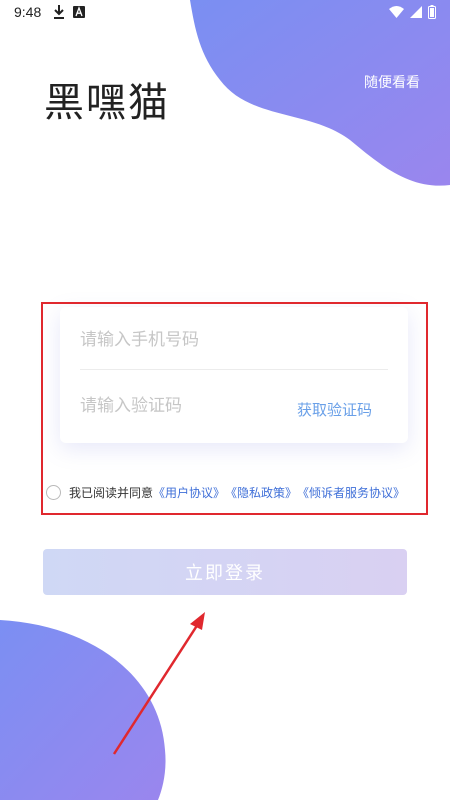 This screenshot has height=800, width=450. I want to click on agreement-row: 我已阅读并同意 《用户协议》 《隐私政策》 《倾诉者服务协议》, so click(225, 492).